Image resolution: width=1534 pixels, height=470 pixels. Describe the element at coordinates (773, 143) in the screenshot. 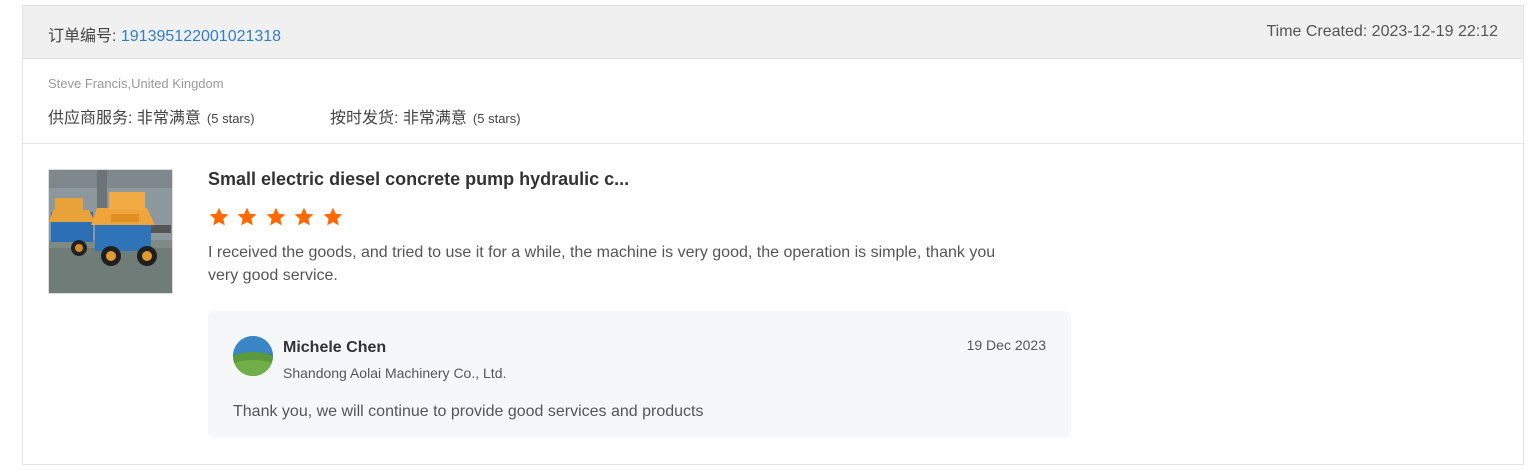

I see `divider` at that location.